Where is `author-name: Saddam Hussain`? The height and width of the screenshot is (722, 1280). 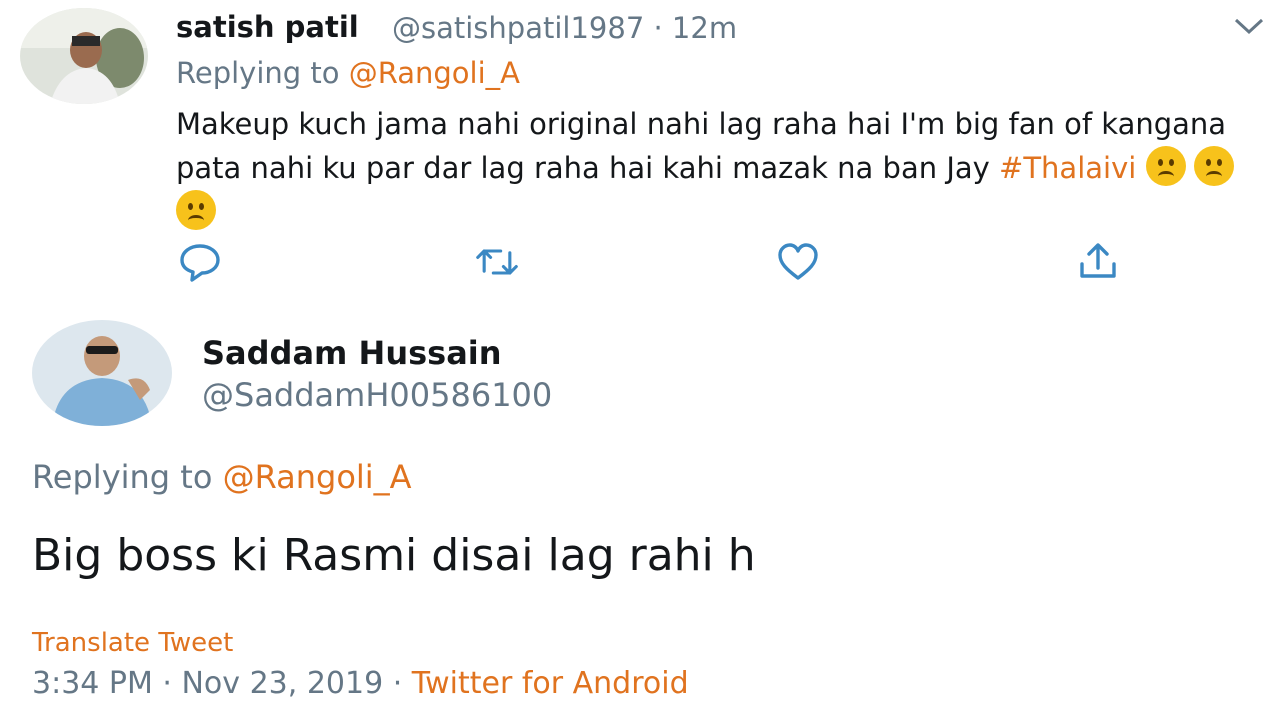 author-name: Saddam Hussain is located at coordinates (352, 353).